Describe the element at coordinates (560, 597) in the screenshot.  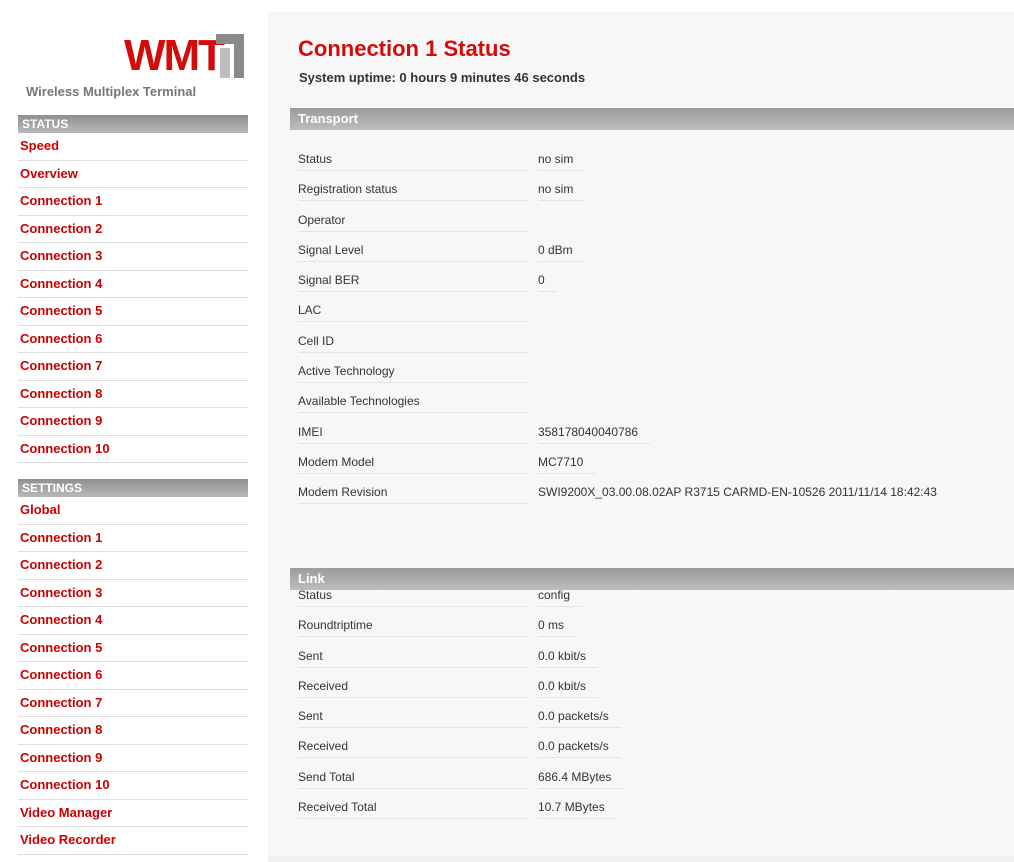
I see `row-value: config` at that location.